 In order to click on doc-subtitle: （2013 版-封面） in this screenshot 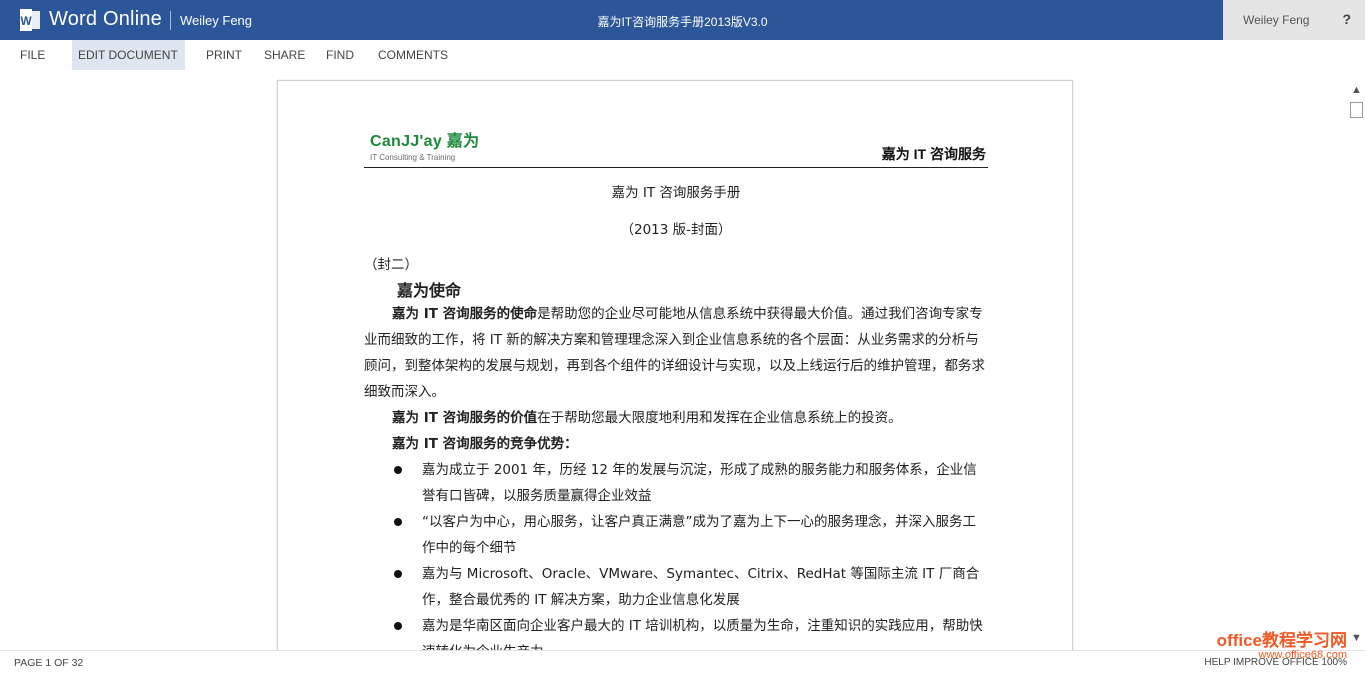, I will do `click(676, 230)`.